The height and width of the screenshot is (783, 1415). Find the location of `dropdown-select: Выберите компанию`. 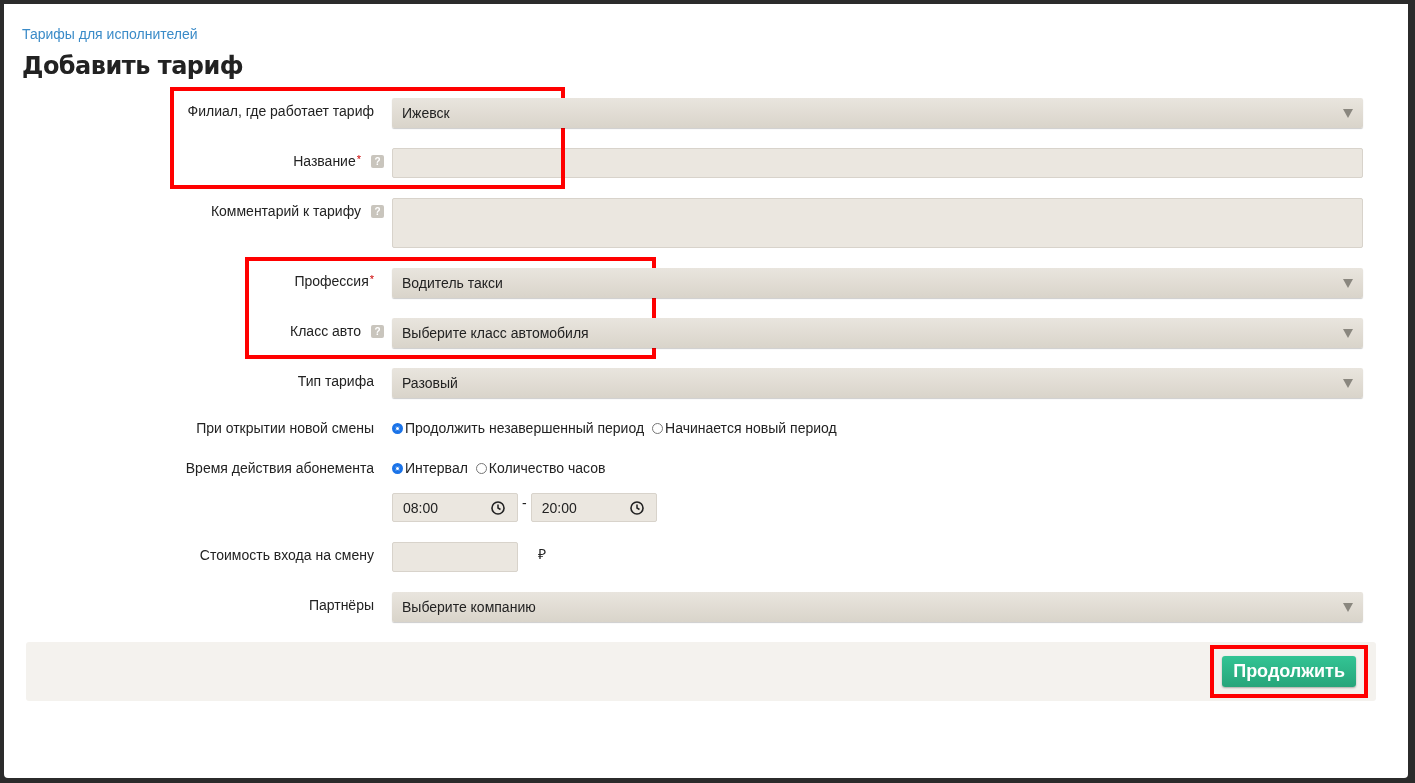

dropdown-select: Выберите компанию is located at coordinates (877, 607).